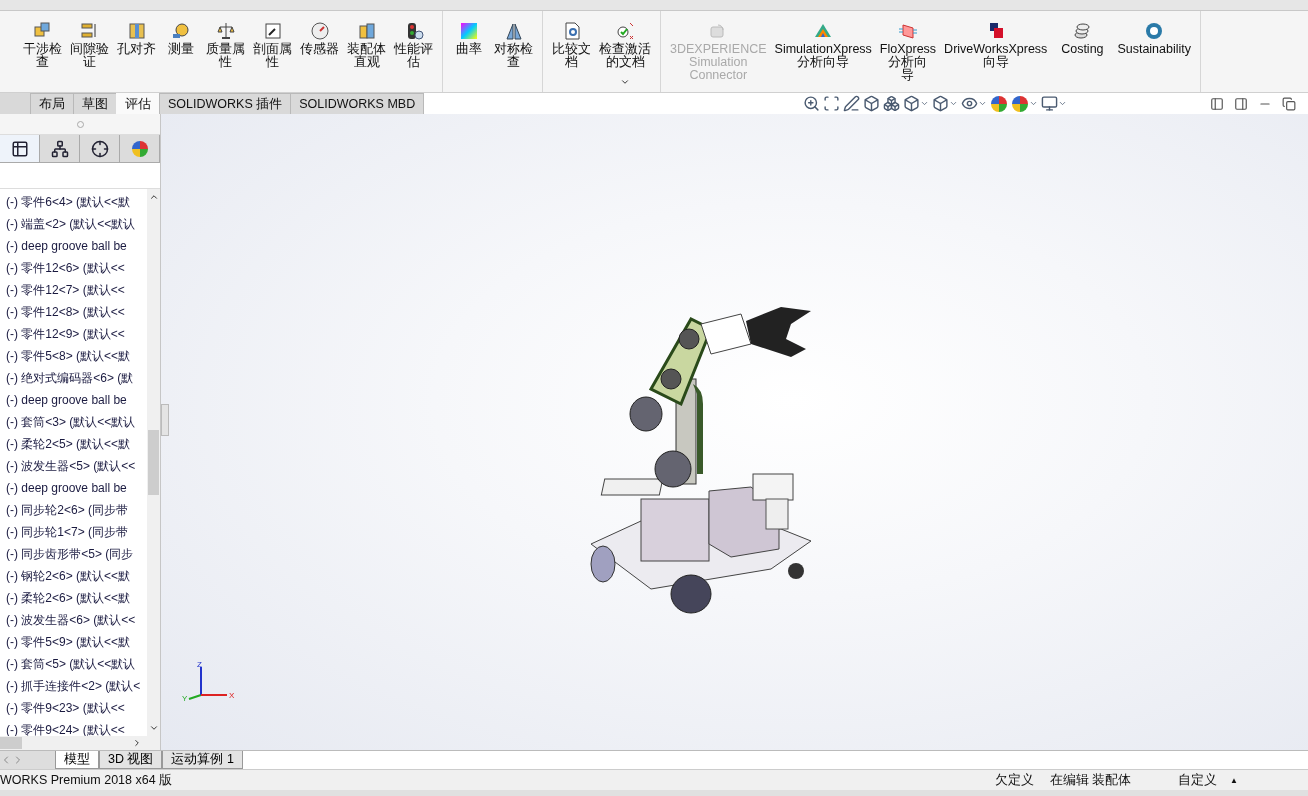  I want to click on zoom-icon, so click(811, 103).